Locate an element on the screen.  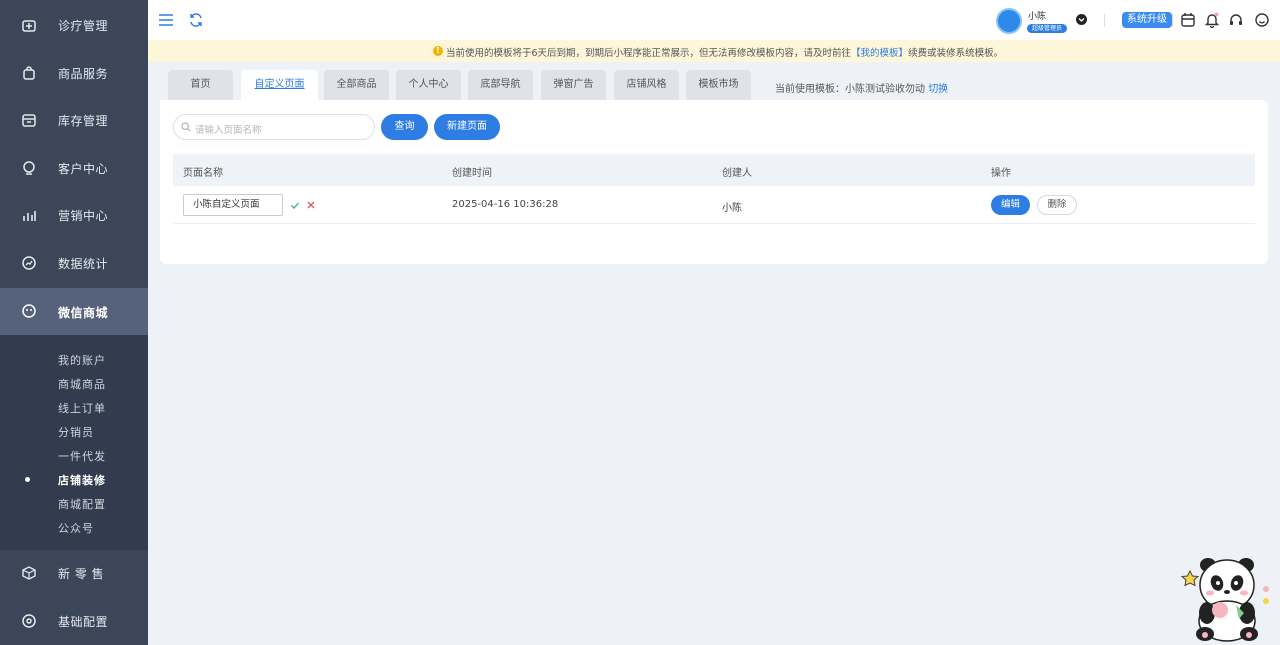
created-time-cell: 2025-04-16 10:36:28 is located at coordinates (505, 204).